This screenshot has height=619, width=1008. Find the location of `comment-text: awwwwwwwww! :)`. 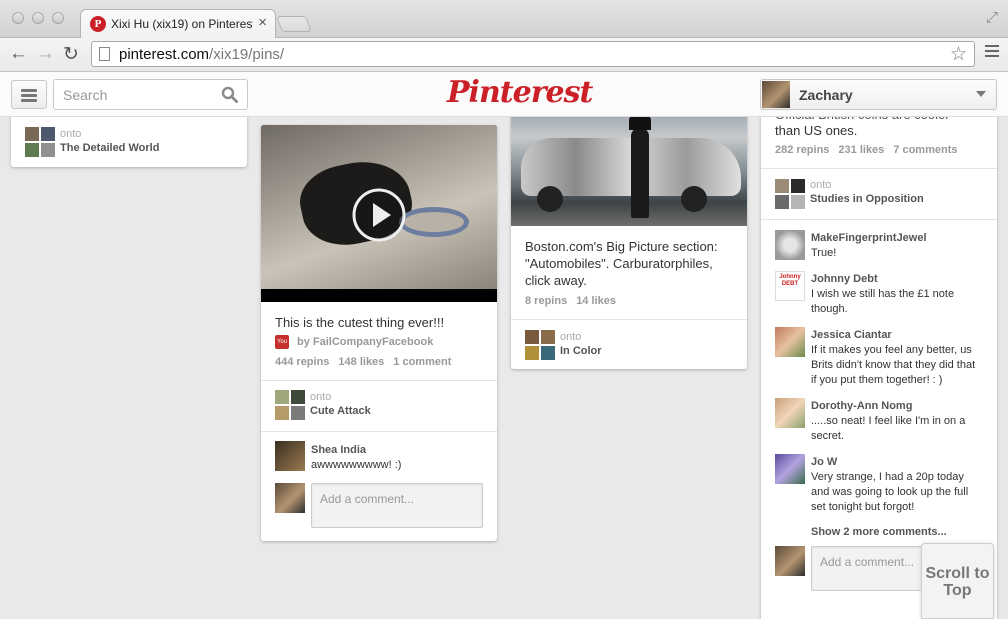

comment-text: awwwwwwwww! :) is located at coordinates (356, 465).